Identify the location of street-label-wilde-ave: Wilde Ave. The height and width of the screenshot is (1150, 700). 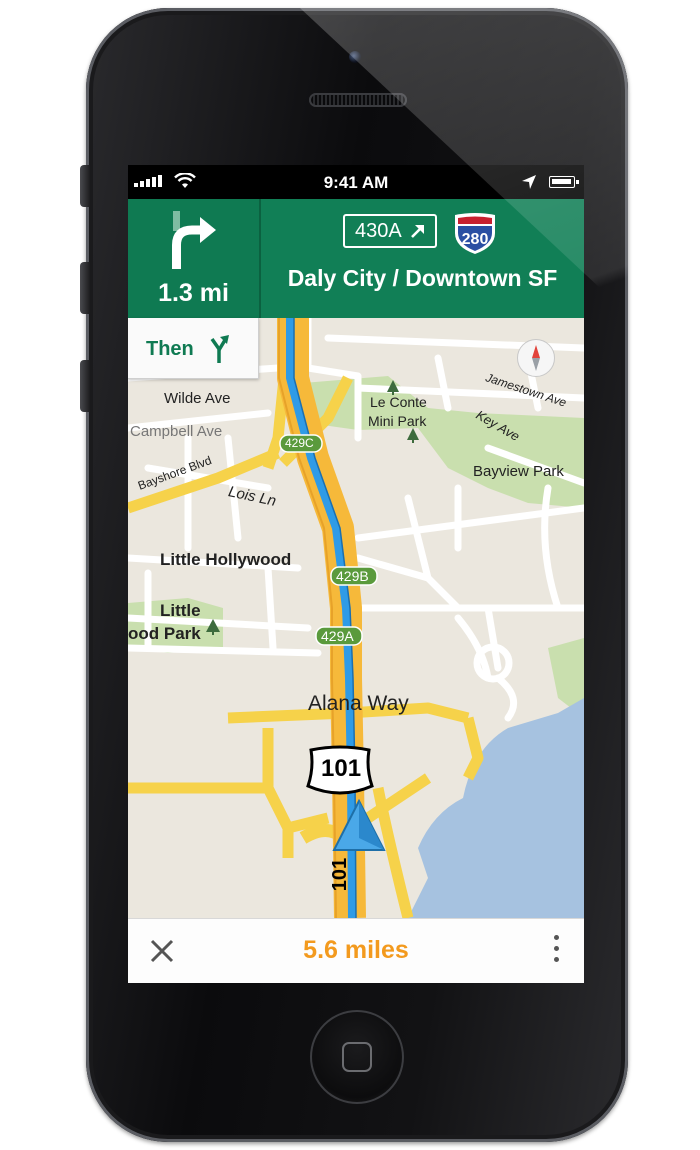
(197, 398).